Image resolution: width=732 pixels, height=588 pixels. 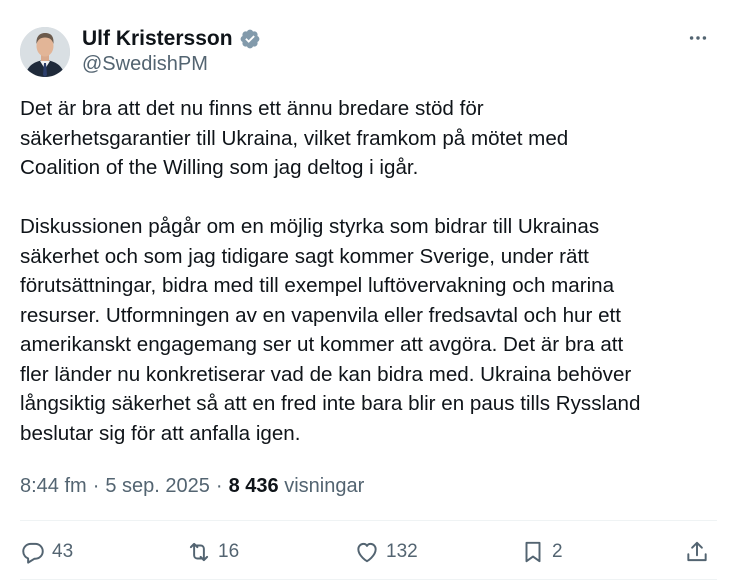 I want to click on reply-button: 43, so click(x=46, y=552).